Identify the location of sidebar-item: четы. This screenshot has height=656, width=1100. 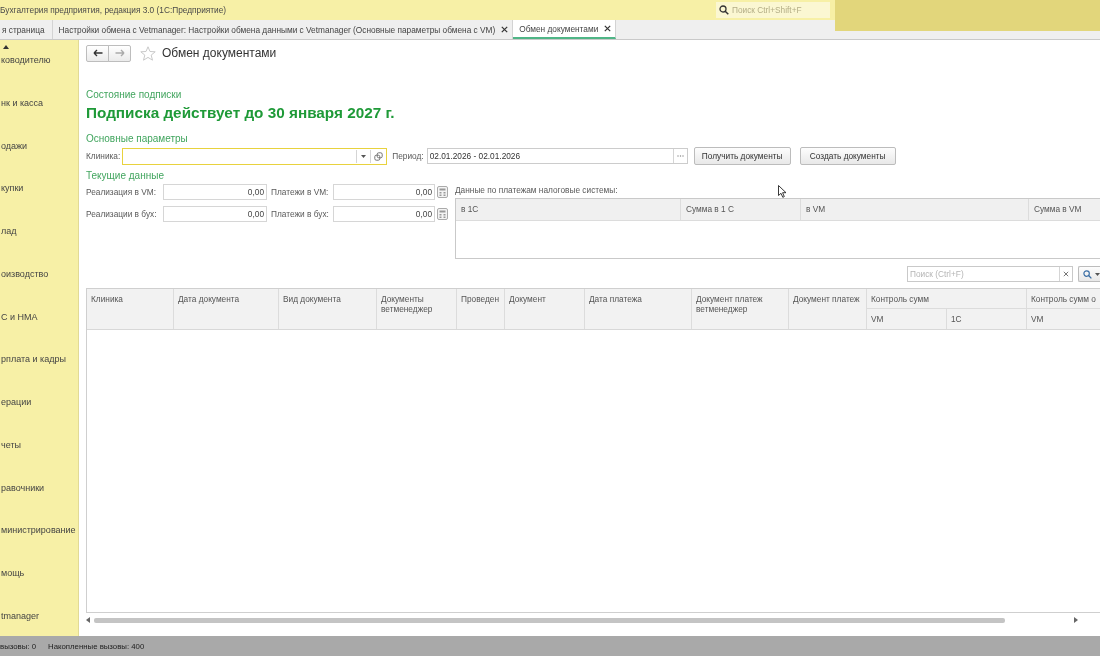
(39, 444).